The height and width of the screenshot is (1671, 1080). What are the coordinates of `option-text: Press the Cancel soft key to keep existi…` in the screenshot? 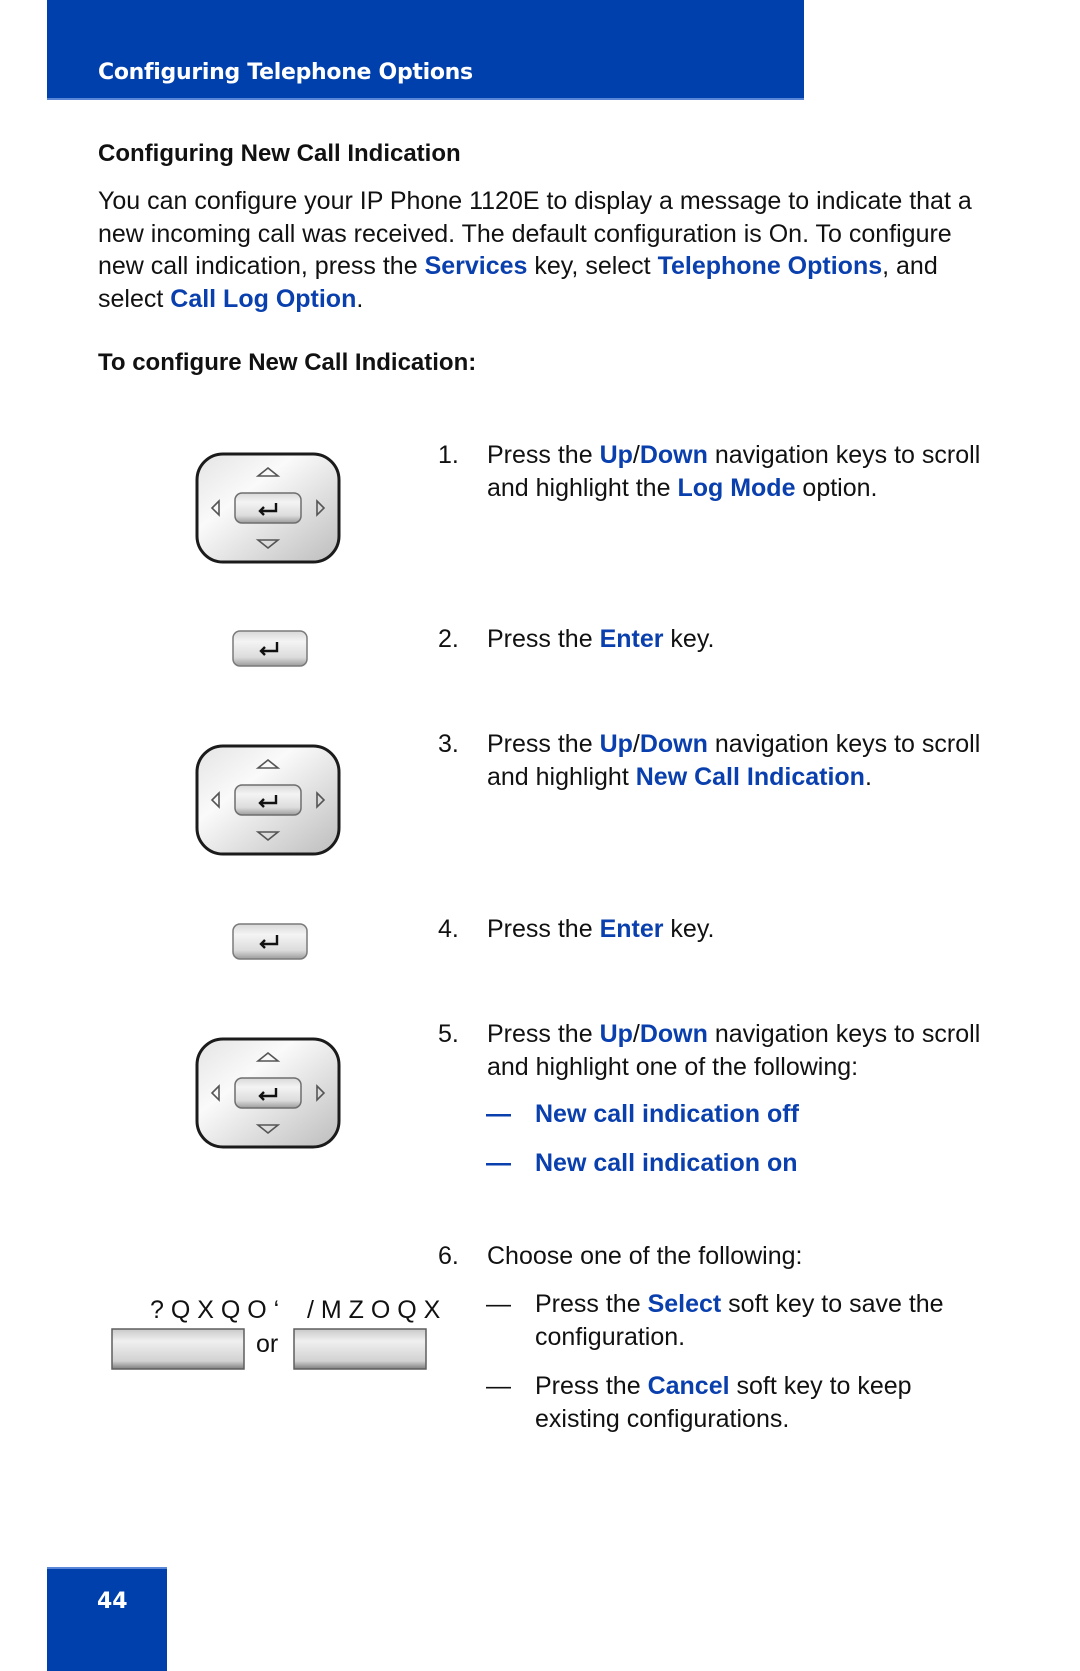 It's located at (765, 1402).